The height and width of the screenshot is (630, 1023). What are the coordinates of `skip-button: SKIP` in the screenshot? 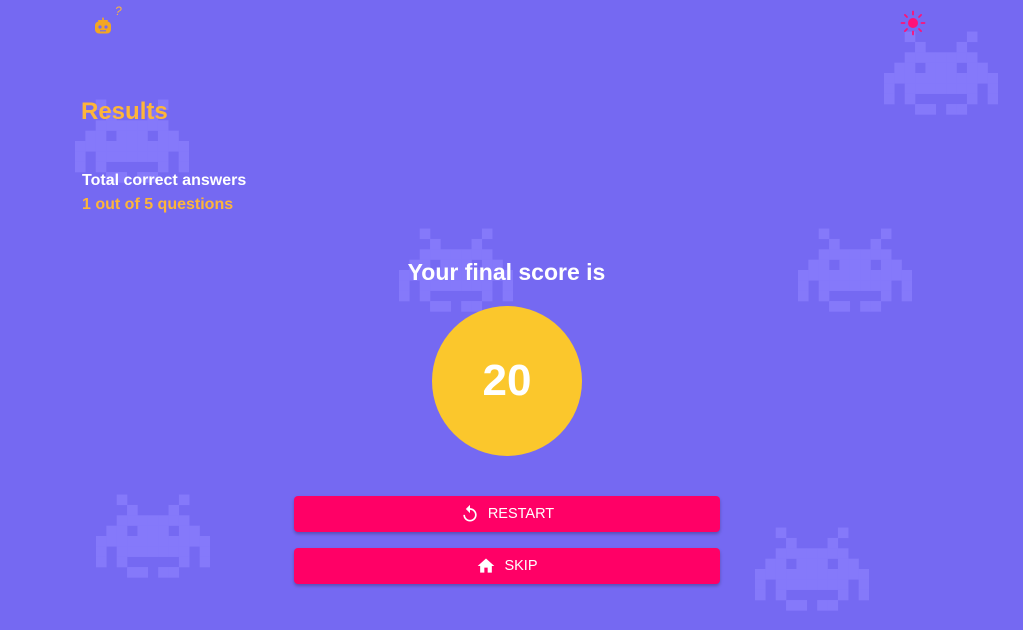 It's located at (507, 566).